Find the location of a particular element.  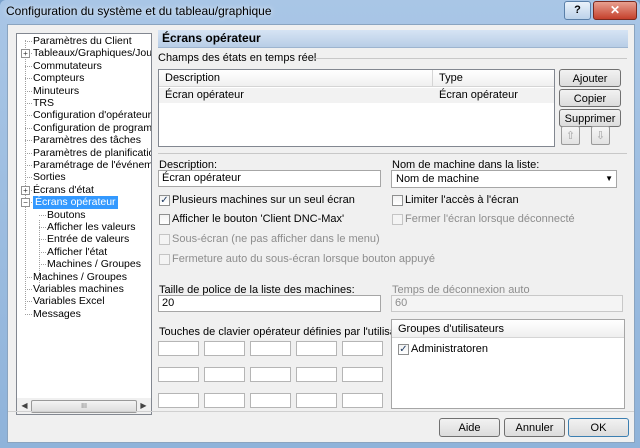

tree-item: Commutateurs is located at coordinates (67, 66).